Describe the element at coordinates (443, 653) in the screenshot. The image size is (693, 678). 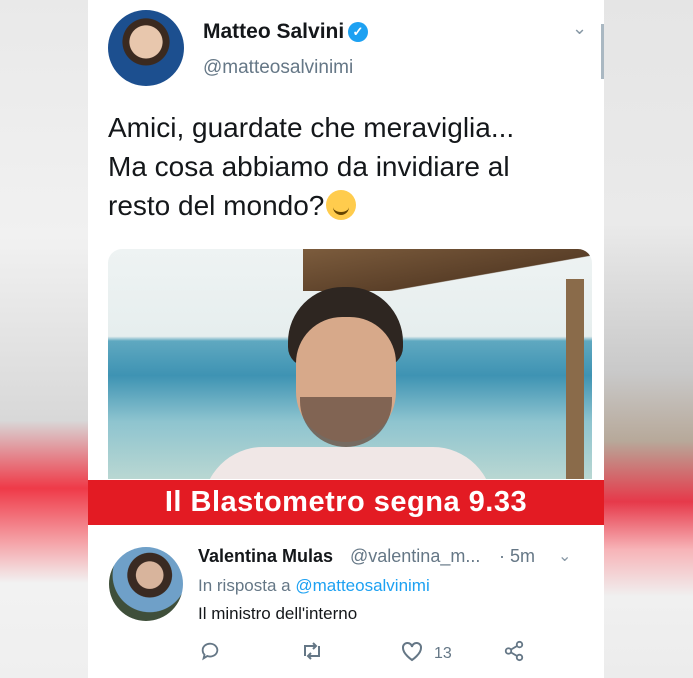
I see `like-count: 13` at that location.